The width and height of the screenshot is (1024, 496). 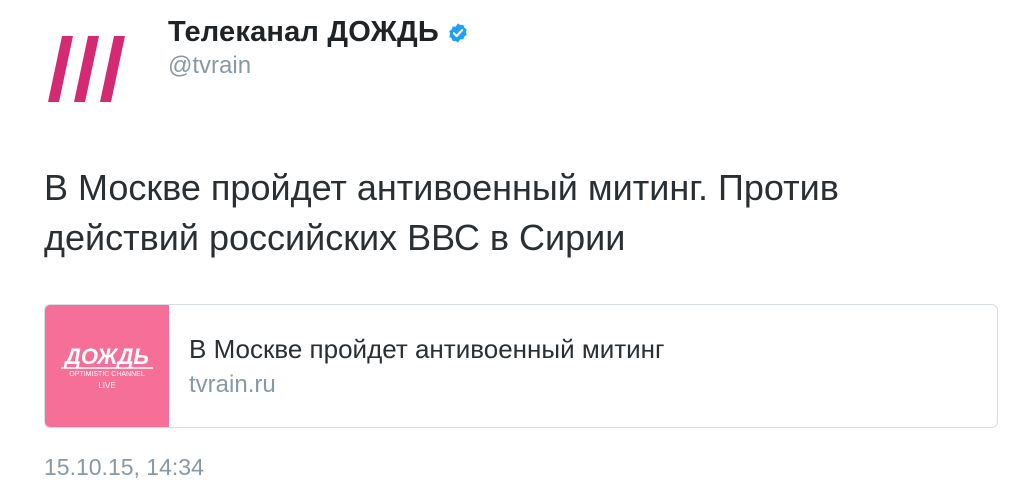 What do you see at coordinates (106, 385) in the screenshot?
I see `logo-live-text: LIVE` at bounding box center [106, 385].